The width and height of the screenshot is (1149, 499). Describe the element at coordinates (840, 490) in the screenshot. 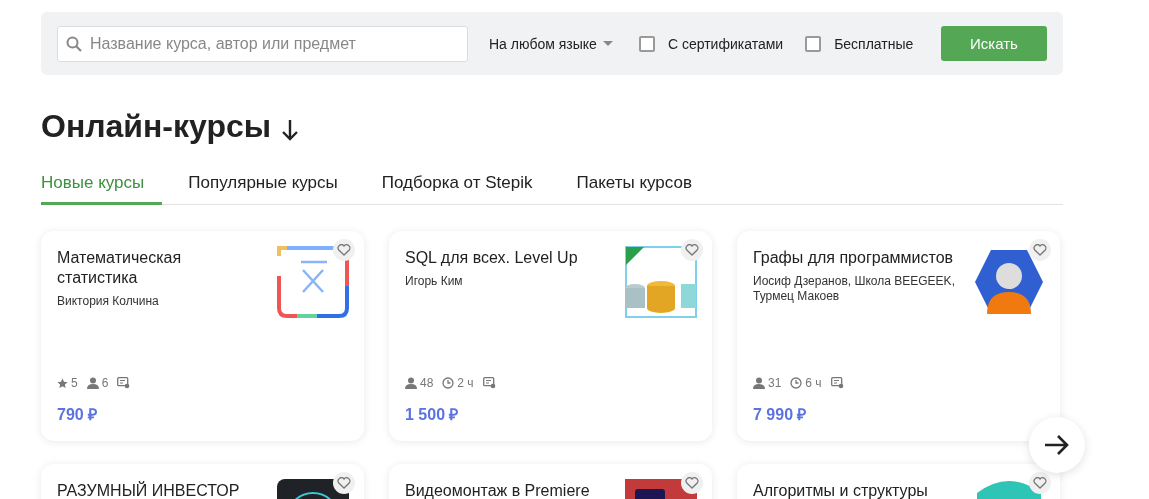

I see `course-title: Алгоритмы и структуры` at that location.